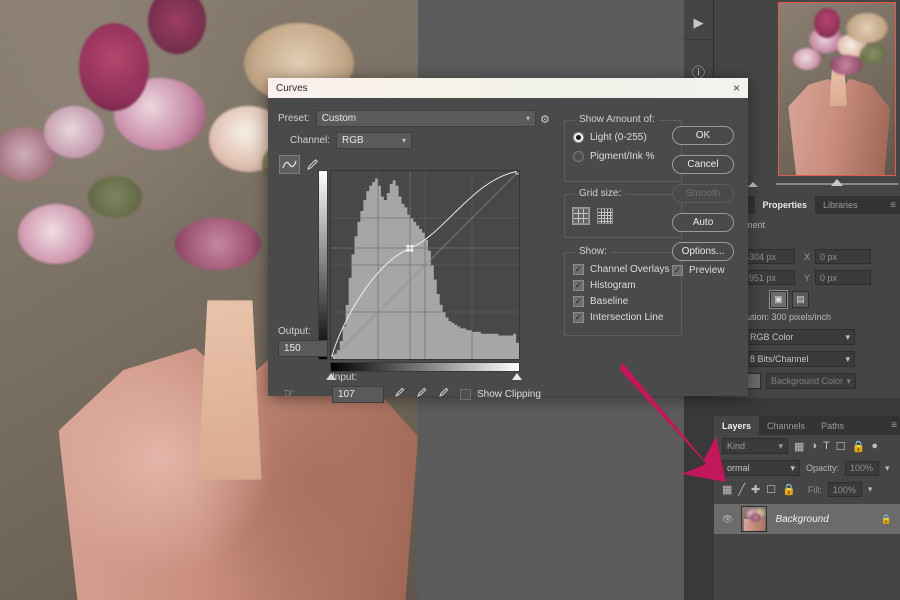  What do you see at coordinates (886, 519) in the screenshot?
I see `lock-icon: 🔒` at bounding box center [886, 519].